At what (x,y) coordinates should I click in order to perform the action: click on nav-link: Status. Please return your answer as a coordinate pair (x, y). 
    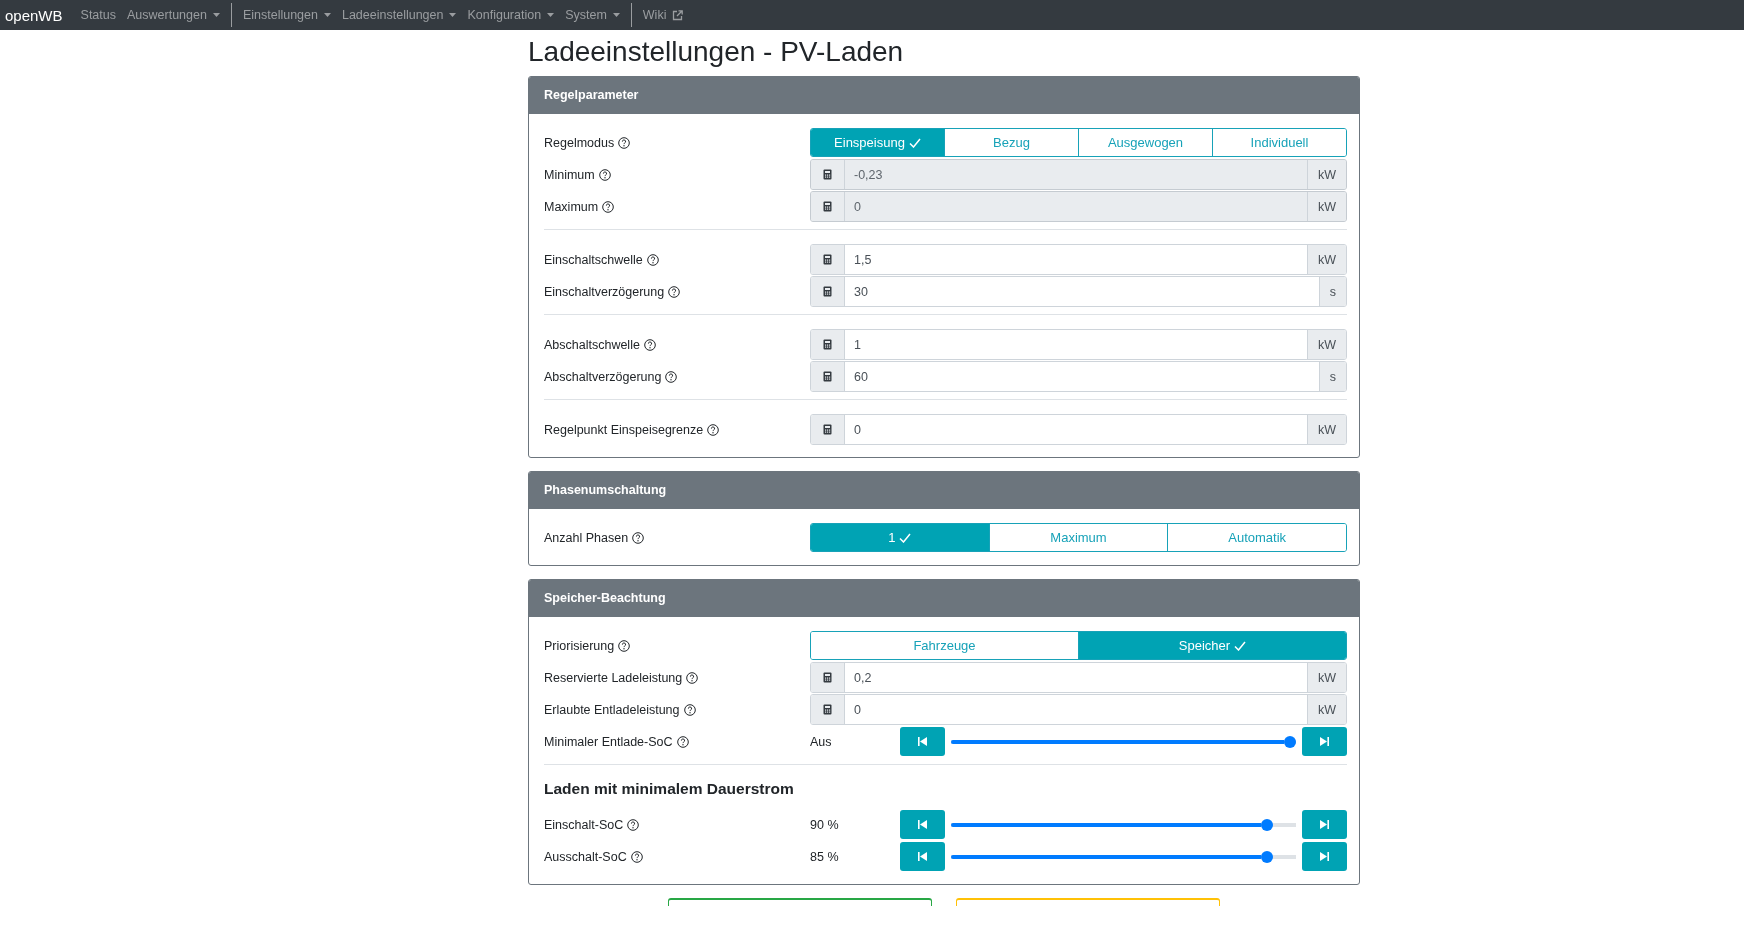
    Looking at the image, I should click on (98, 15).